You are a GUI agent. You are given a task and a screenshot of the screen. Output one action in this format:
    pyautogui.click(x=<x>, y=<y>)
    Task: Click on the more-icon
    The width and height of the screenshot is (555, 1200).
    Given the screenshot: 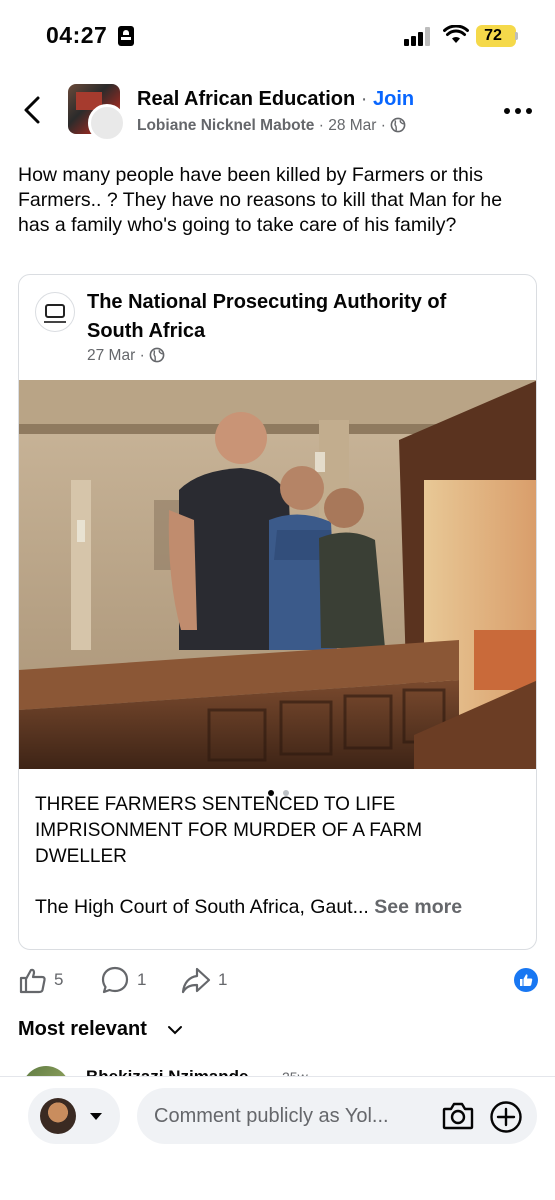 What is the action you would take?
    pyautogui.click(x=519, y=112)
    